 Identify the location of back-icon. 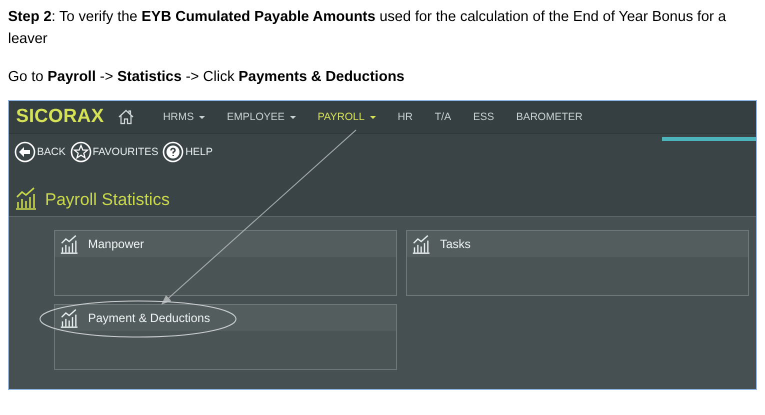
(25, 152).